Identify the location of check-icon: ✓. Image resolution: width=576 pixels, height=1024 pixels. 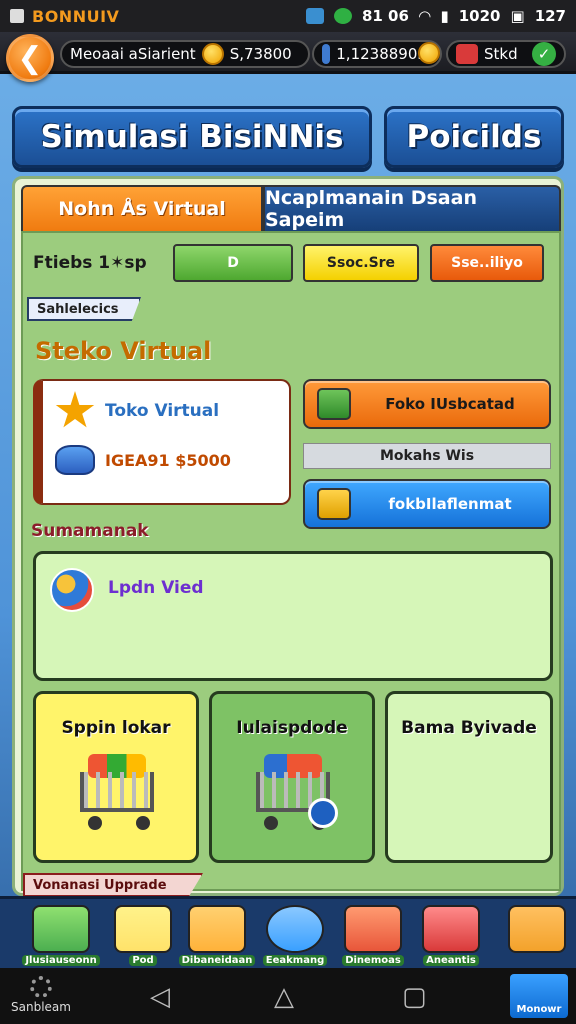
(544, 54).